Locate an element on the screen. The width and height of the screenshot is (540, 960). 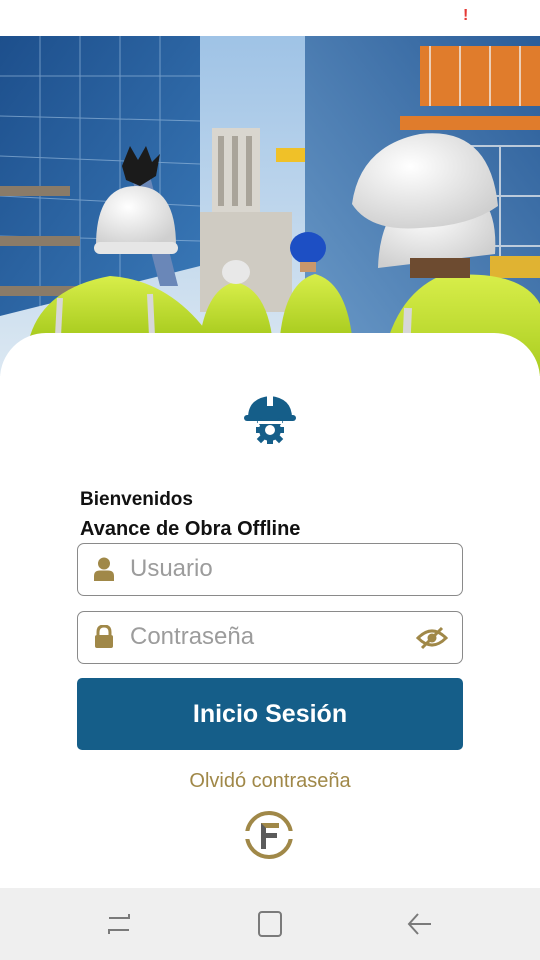
helmet-gear-icon is located at coordinates (270, 419).